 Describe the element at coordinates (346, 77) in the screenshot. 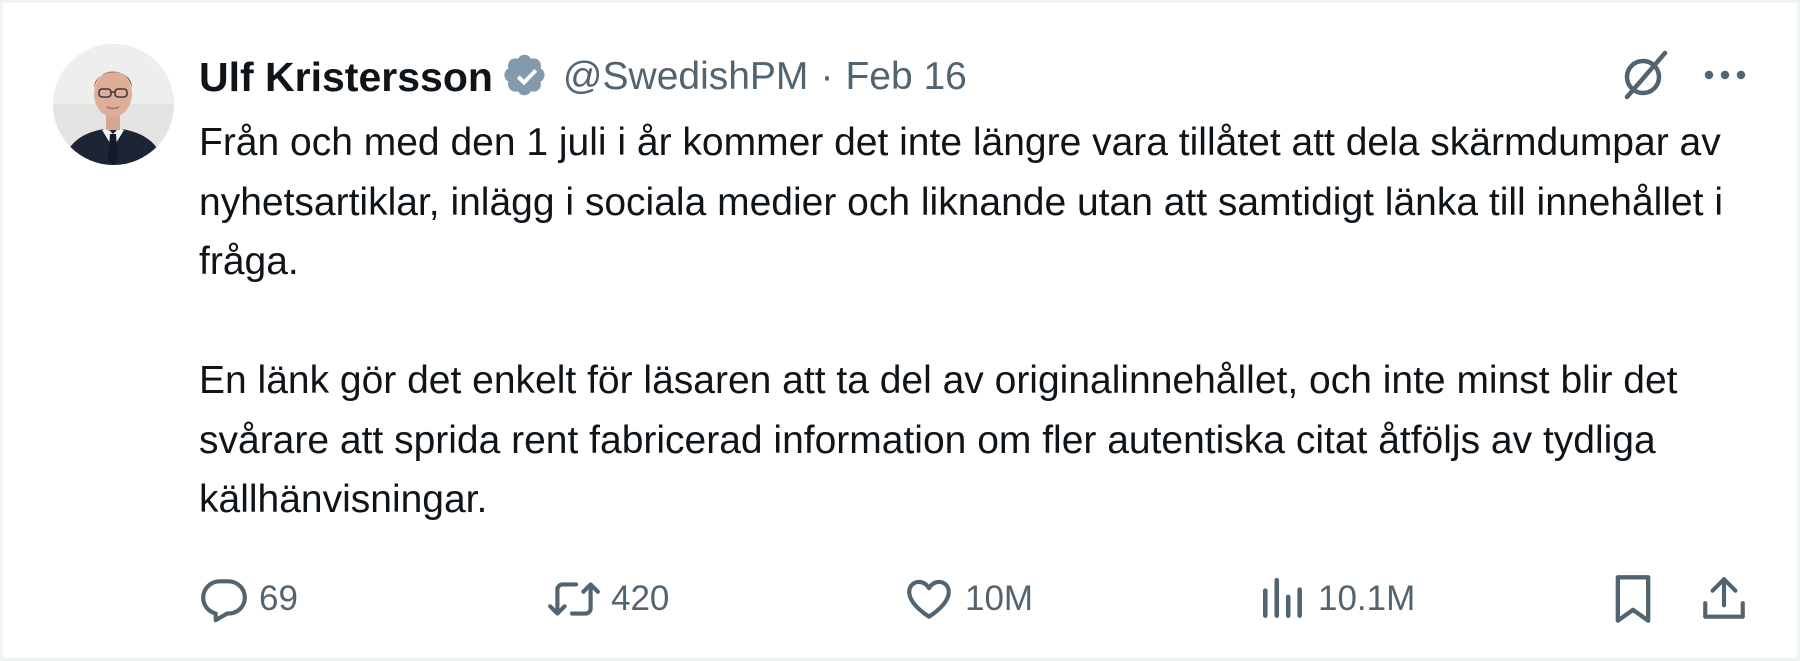

I see `author-name: Ulf Kristersson` at that location.